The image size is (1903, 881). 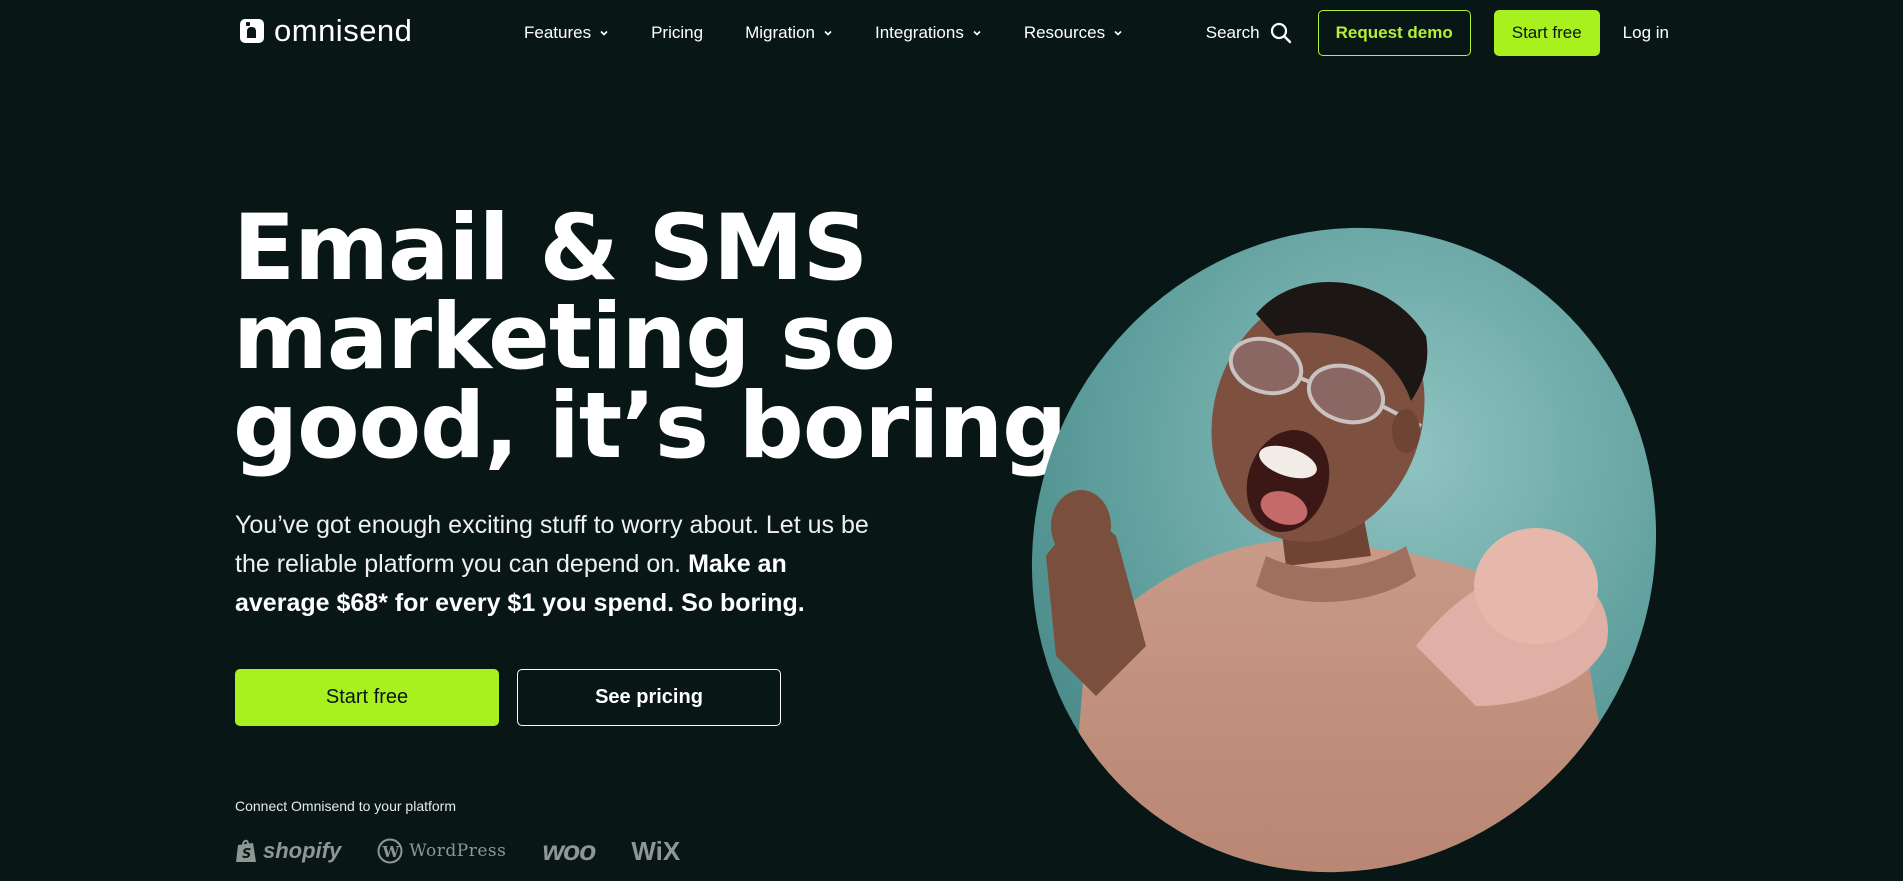 What do you see at coordinates (1546, 33) in the screenshot?
I see `start-free-nav-button: Start free` at bounding box center [1546, 33].